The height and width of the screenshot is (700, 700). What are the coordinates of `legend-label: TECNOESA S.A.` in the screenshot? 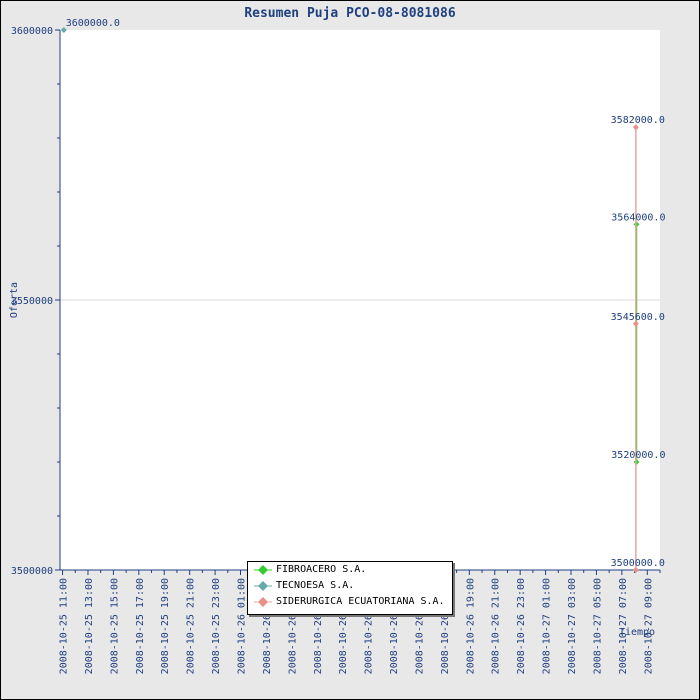 It's located at (315, 585).